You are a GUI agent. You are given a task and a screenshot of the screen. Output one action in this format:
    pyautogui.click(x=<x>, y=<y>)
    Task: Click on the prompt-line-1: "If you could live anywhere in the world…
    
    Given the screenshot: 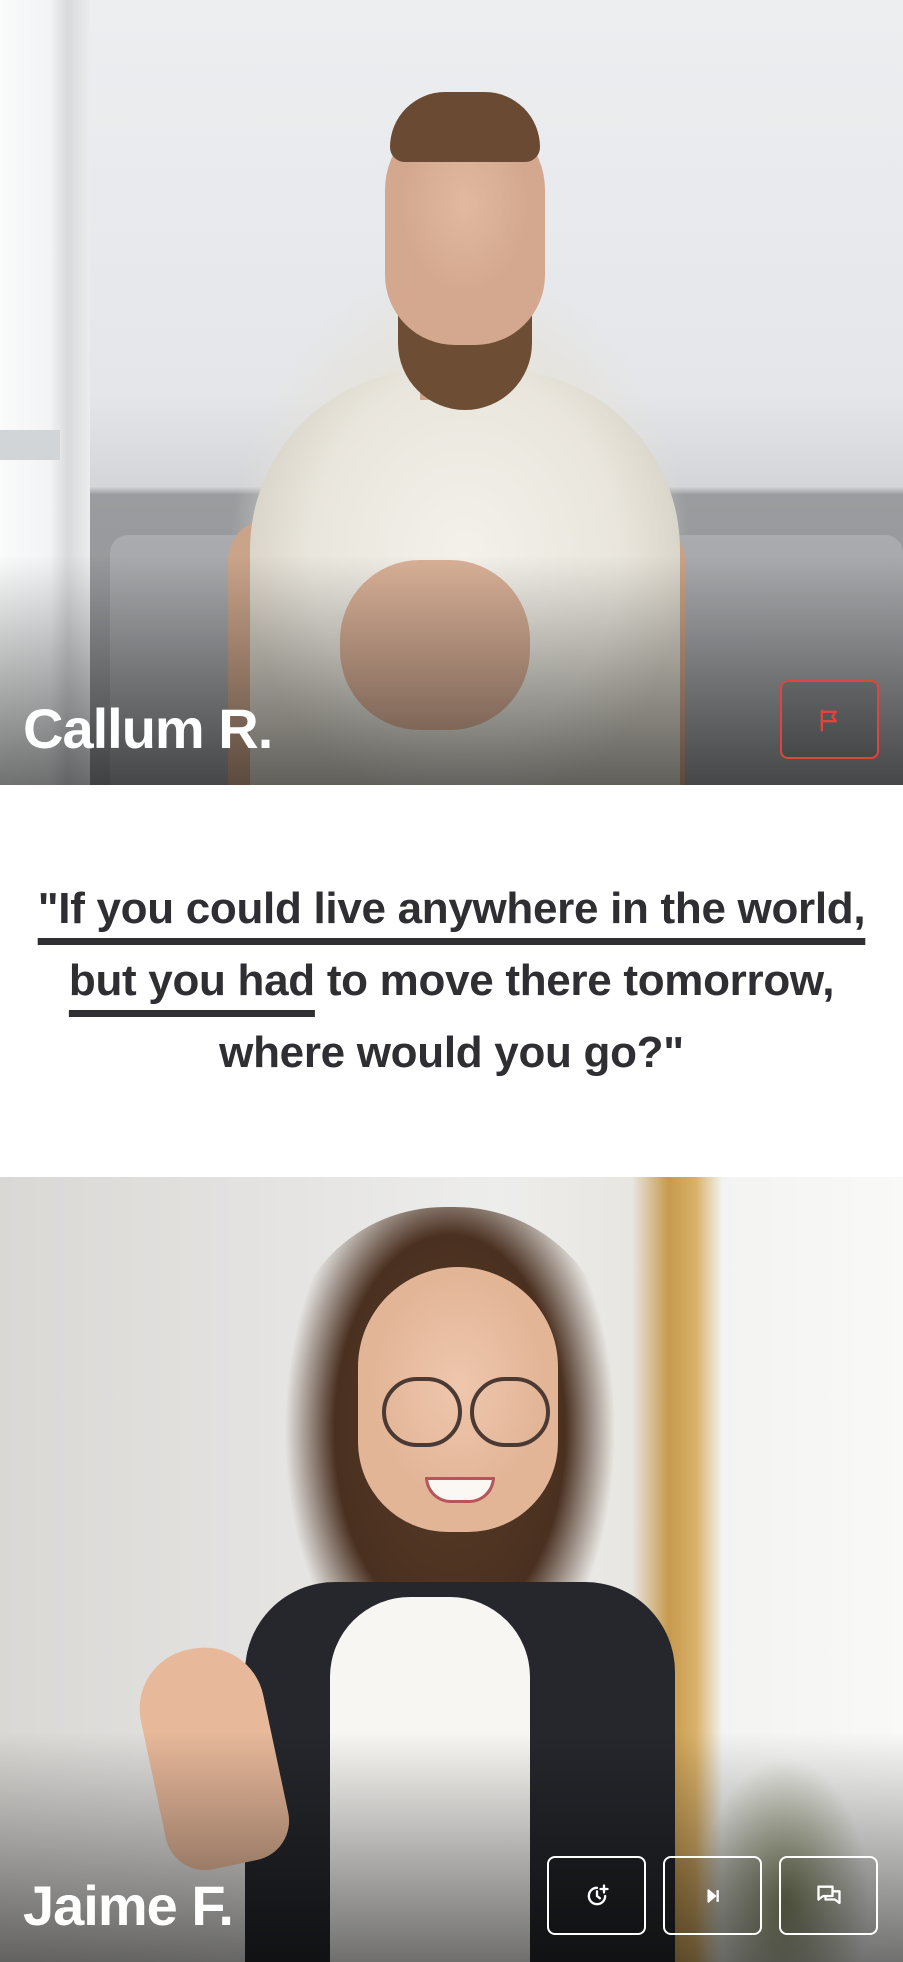 What is the action you would take?
    pyautogui.click(x=451, y=908)
    